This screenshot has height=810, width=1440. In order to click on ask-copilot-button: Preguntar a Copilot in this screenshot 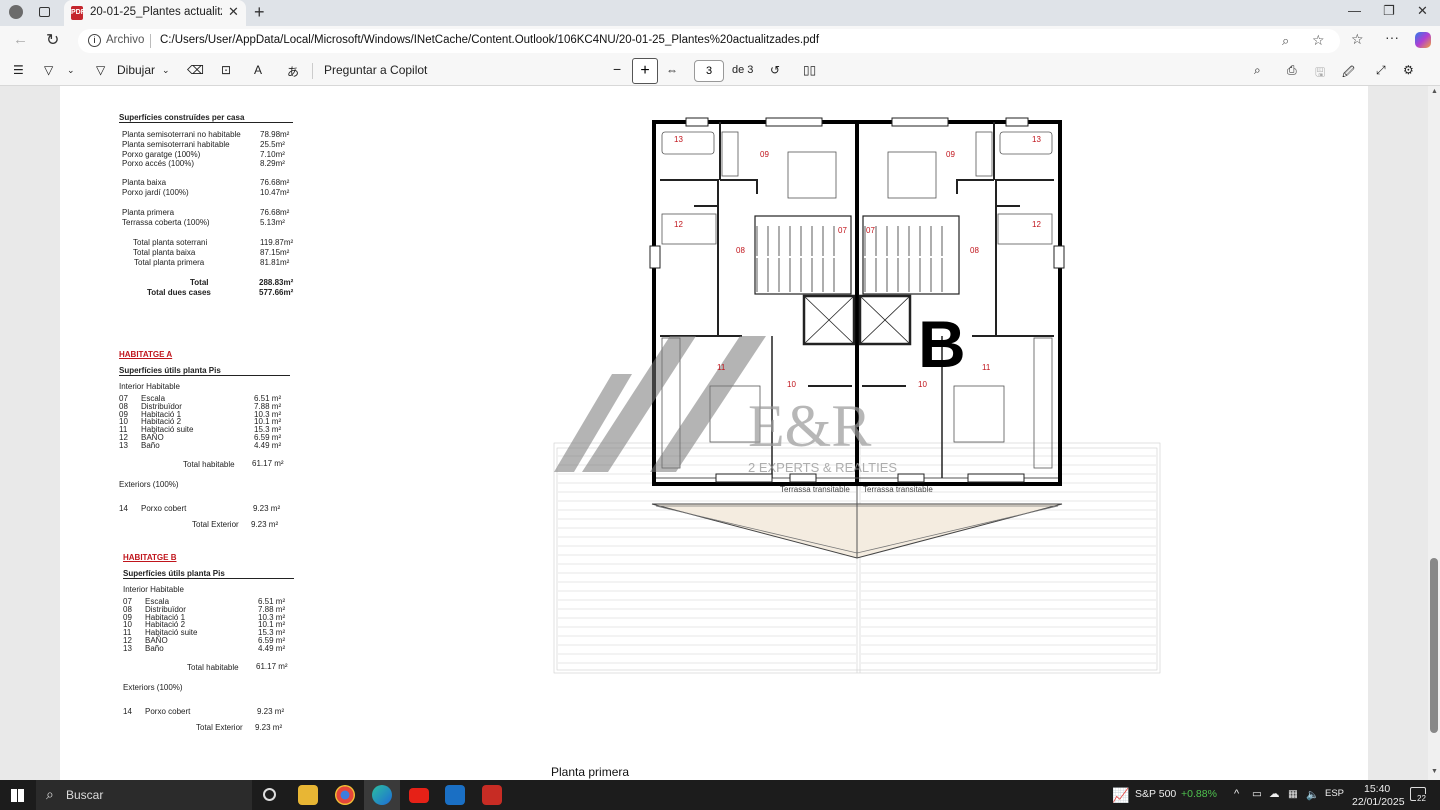, I will do `click(375, 70)`.